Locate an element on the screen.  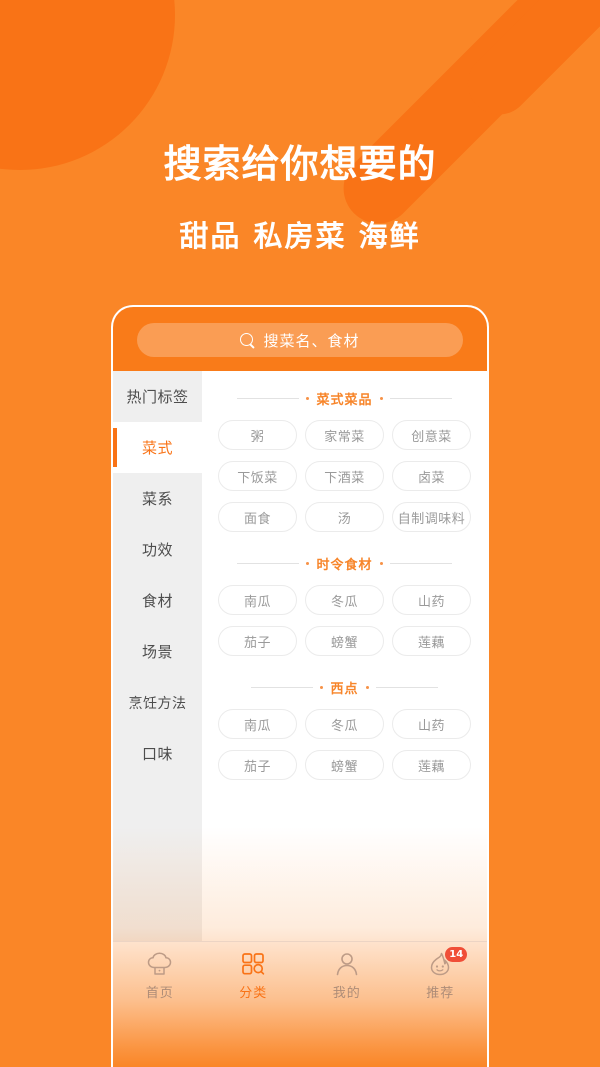
tag-chip: 家常菜 is located at coordinates (344, 435).